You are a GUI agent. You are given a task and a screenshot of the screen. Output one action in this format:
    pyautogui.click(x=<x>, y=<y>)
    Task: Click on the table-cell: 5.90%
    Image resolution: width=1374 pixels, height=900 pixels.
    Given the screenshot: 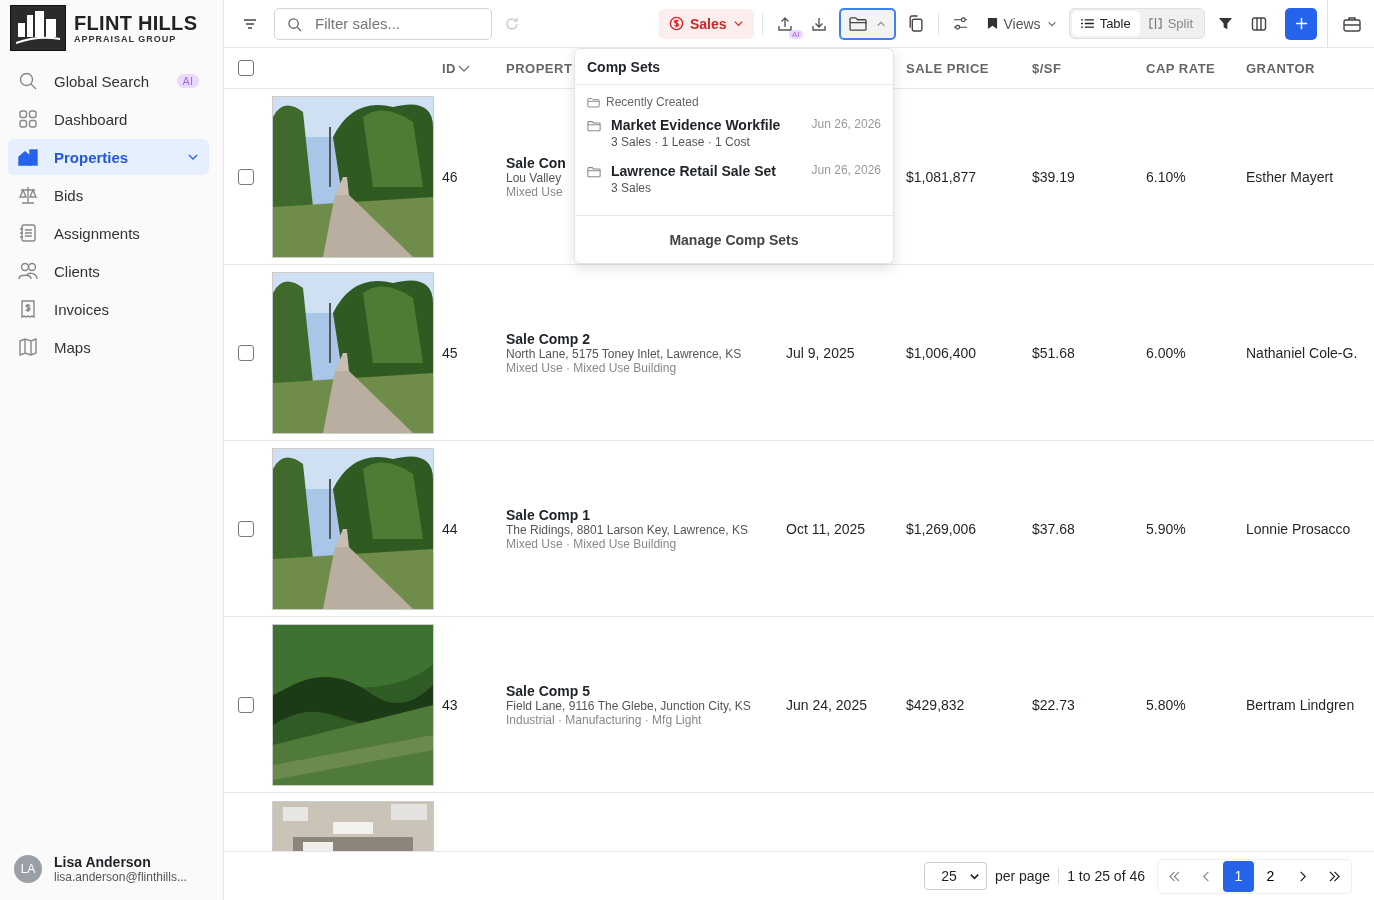 What is the action you would take?
    pyautogui.click(x=1166, y=528)
    